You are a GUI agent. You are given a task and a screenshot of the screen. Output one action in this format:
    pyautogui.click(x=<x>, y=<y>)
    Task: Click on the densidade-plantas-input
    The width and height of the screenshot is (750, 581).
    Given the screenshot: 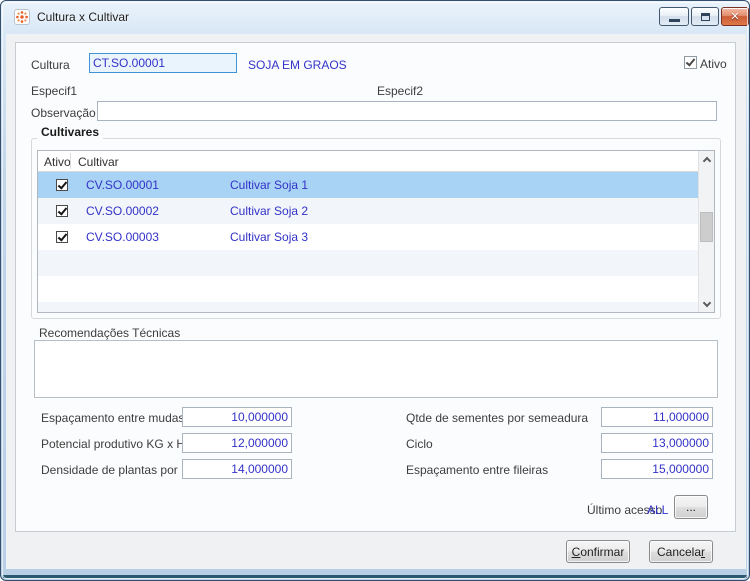 What is the action you would take?
    pyautogui.click(x=237, y=469)
    